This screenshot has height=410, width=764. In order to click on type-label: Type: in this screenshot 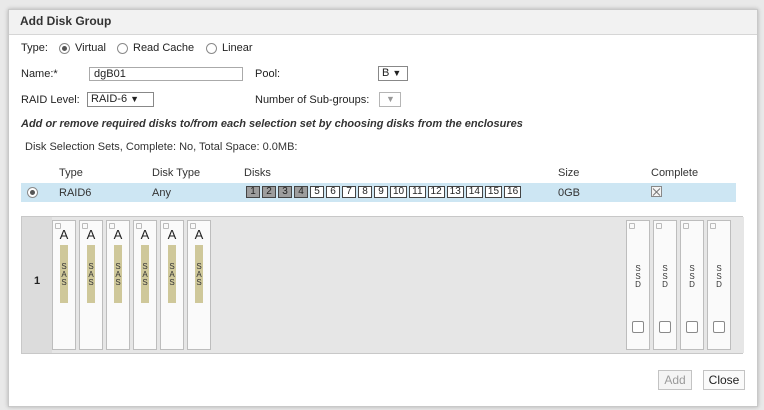, I will do `click(34, 48)`.